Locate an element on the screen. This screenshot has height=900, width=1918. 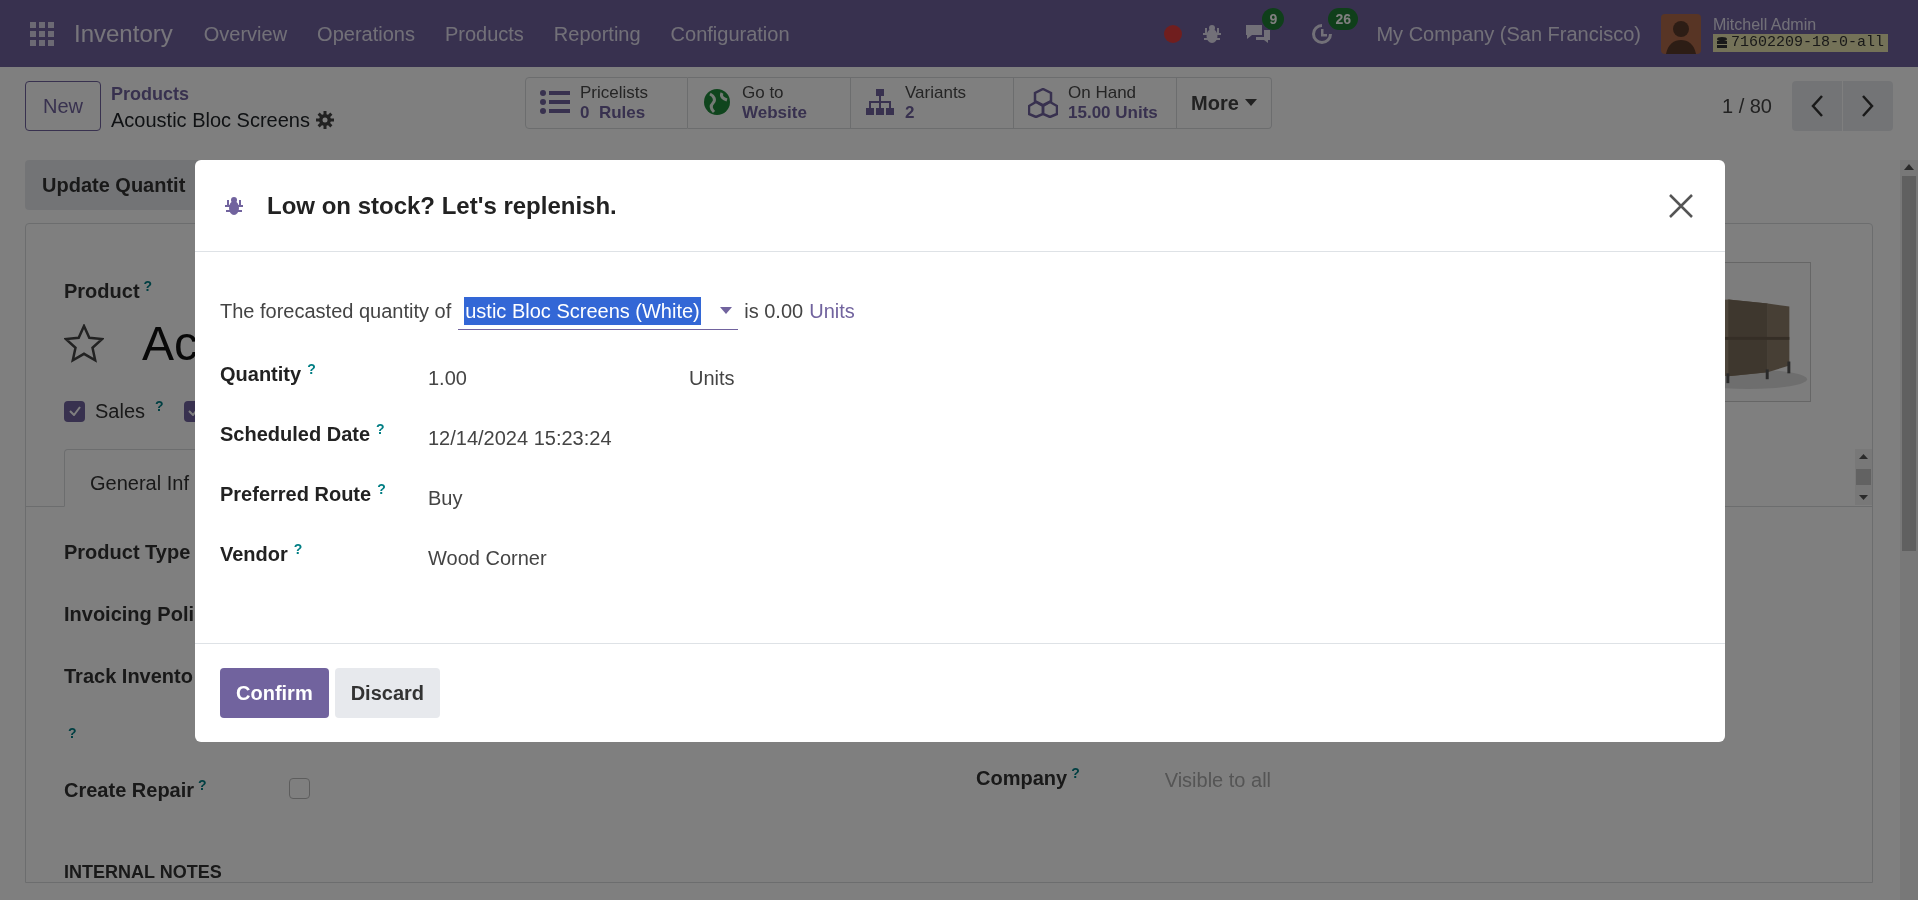
new-button: New is located at coordinates (63, 106).